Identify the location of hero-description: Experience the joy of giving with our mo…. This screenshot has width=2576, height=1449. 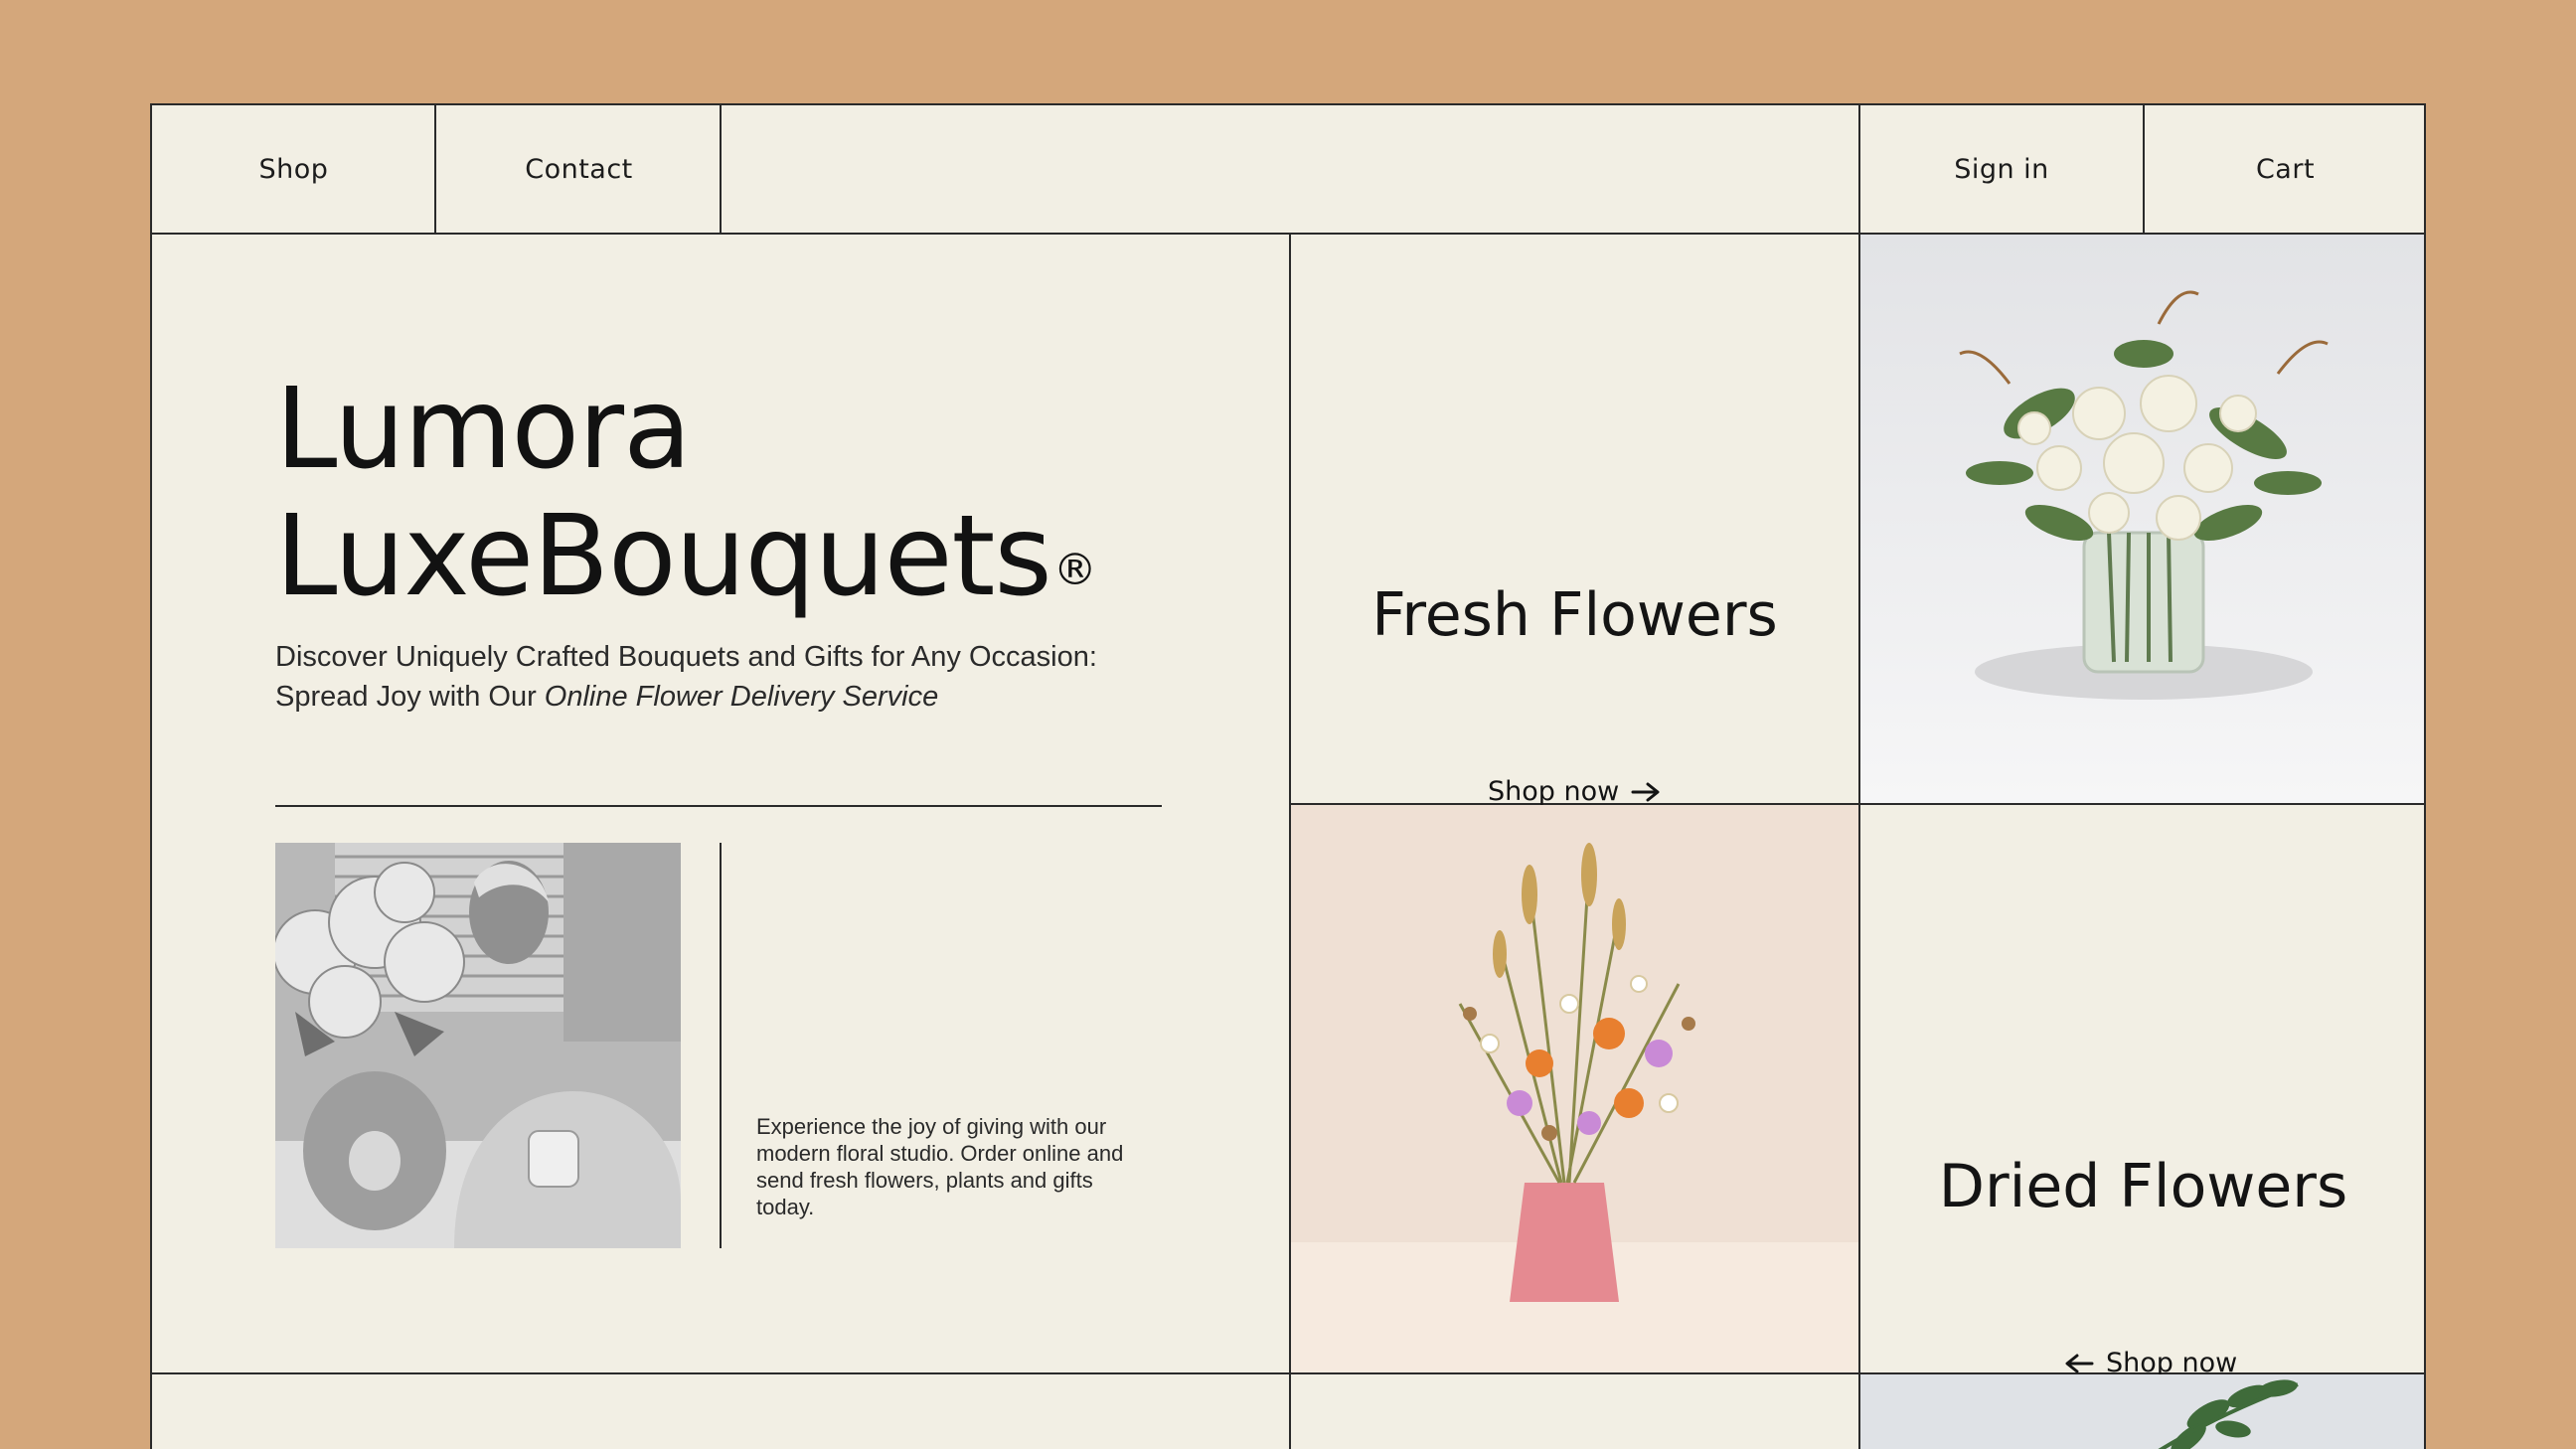
(940, 1166).